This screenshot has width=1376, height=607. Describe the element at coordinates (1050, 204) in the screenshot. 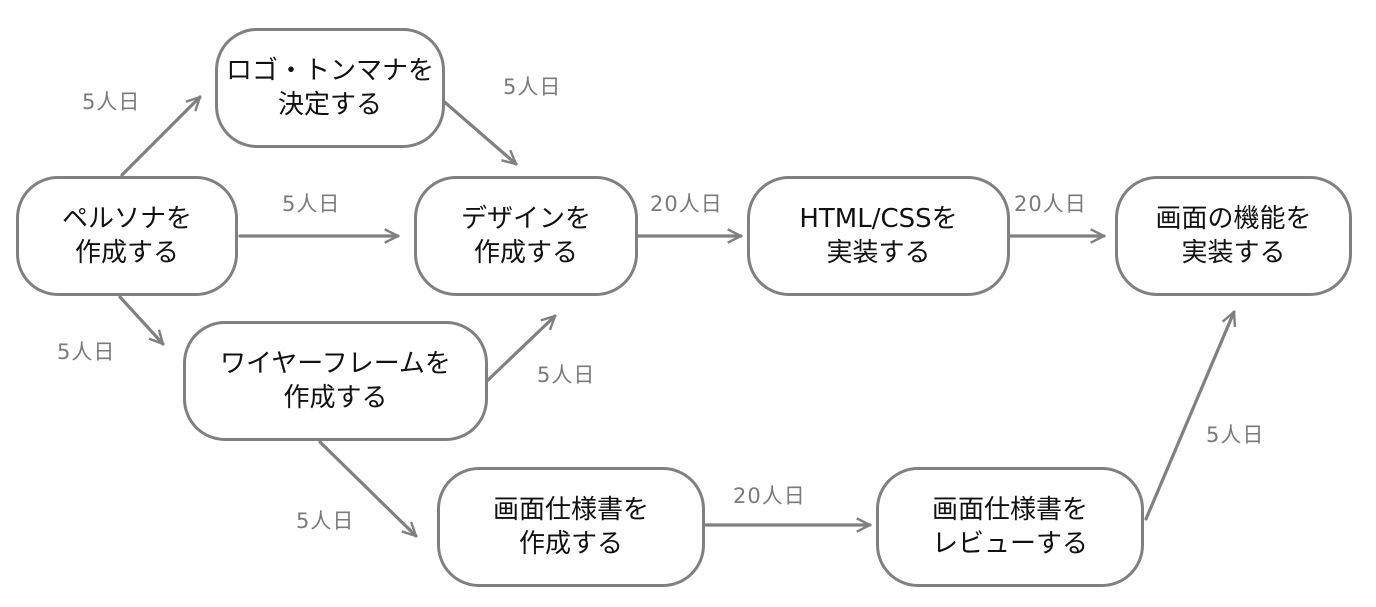

I see `edge-label-htmlcss-features: 20人日` at that location.